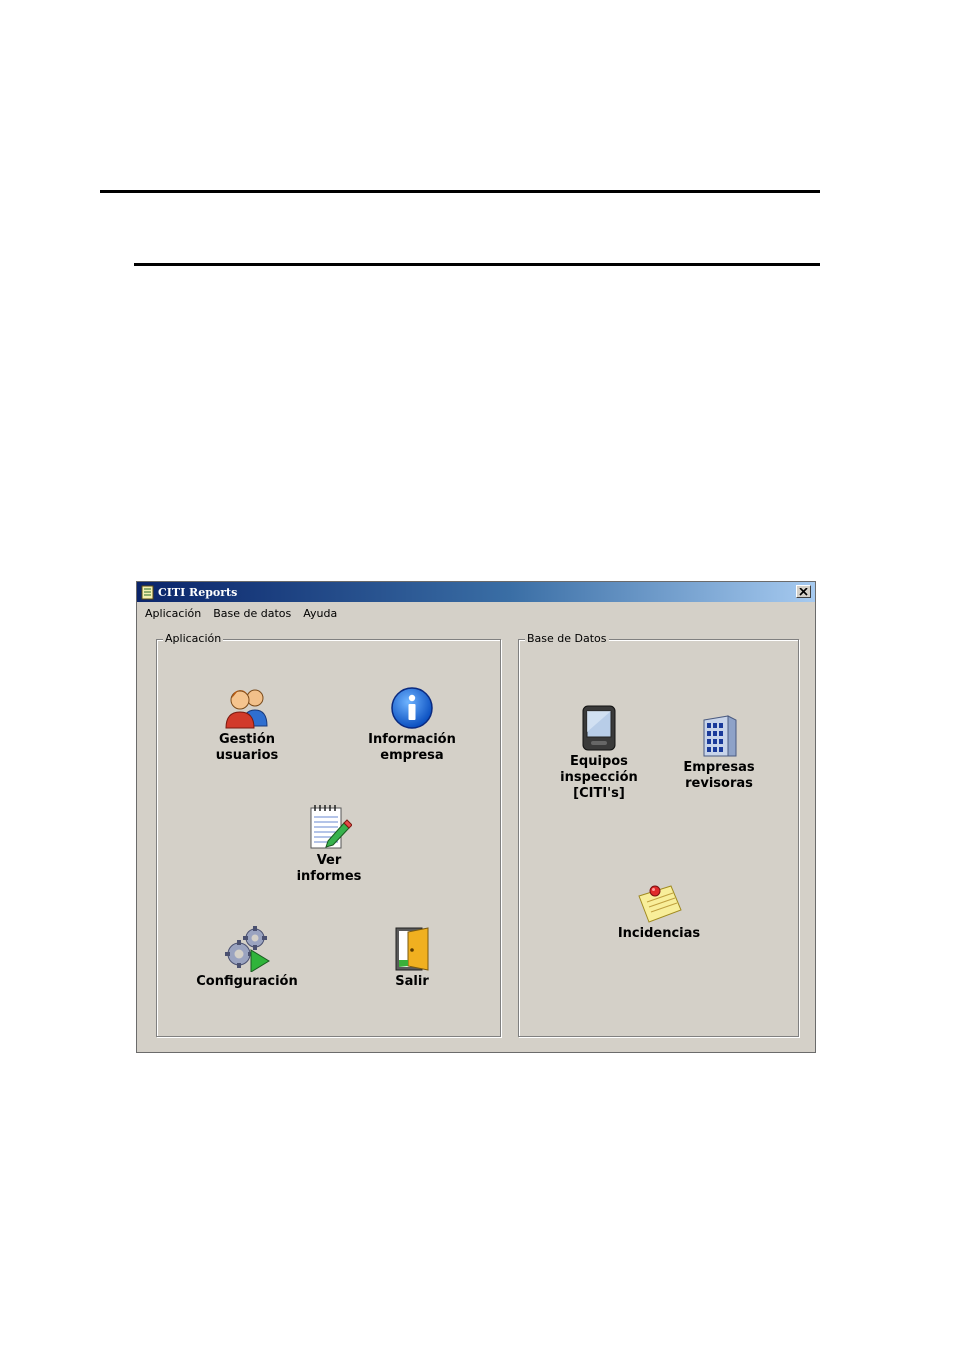 This screenshot has height=1350, width=954. Describe the element at coordinates (660, 904) in the screenshot. I see `sticky-note-icon` at that location.